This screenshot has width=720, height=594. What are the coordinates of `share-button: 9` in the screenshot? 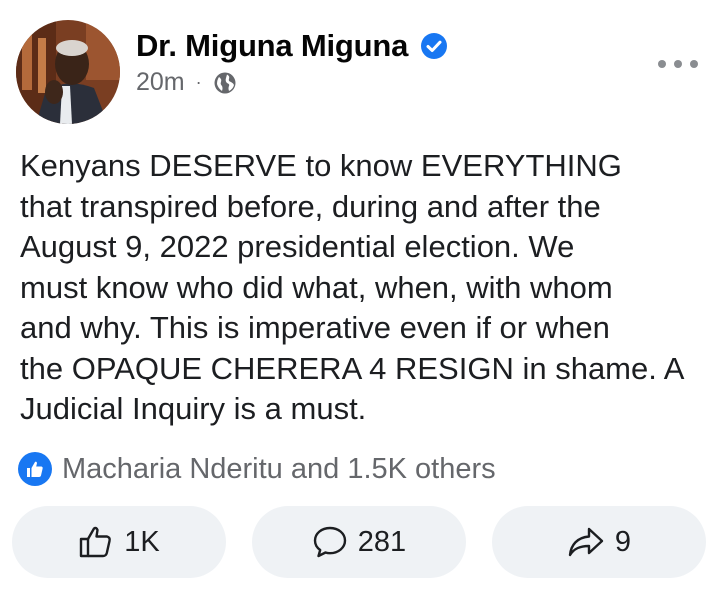 It's located at (599, 542).